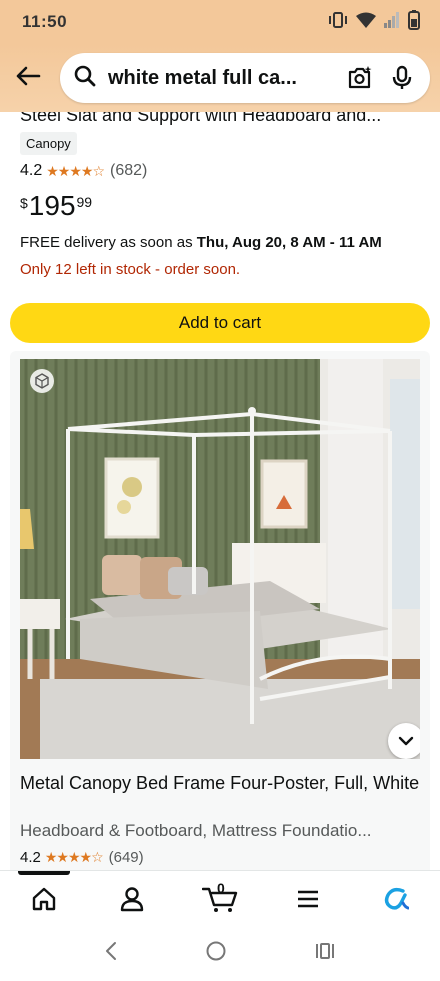  Describe the element at coordinates (338, 22) in the screenshot. I see `vibrate-icon` at that location.